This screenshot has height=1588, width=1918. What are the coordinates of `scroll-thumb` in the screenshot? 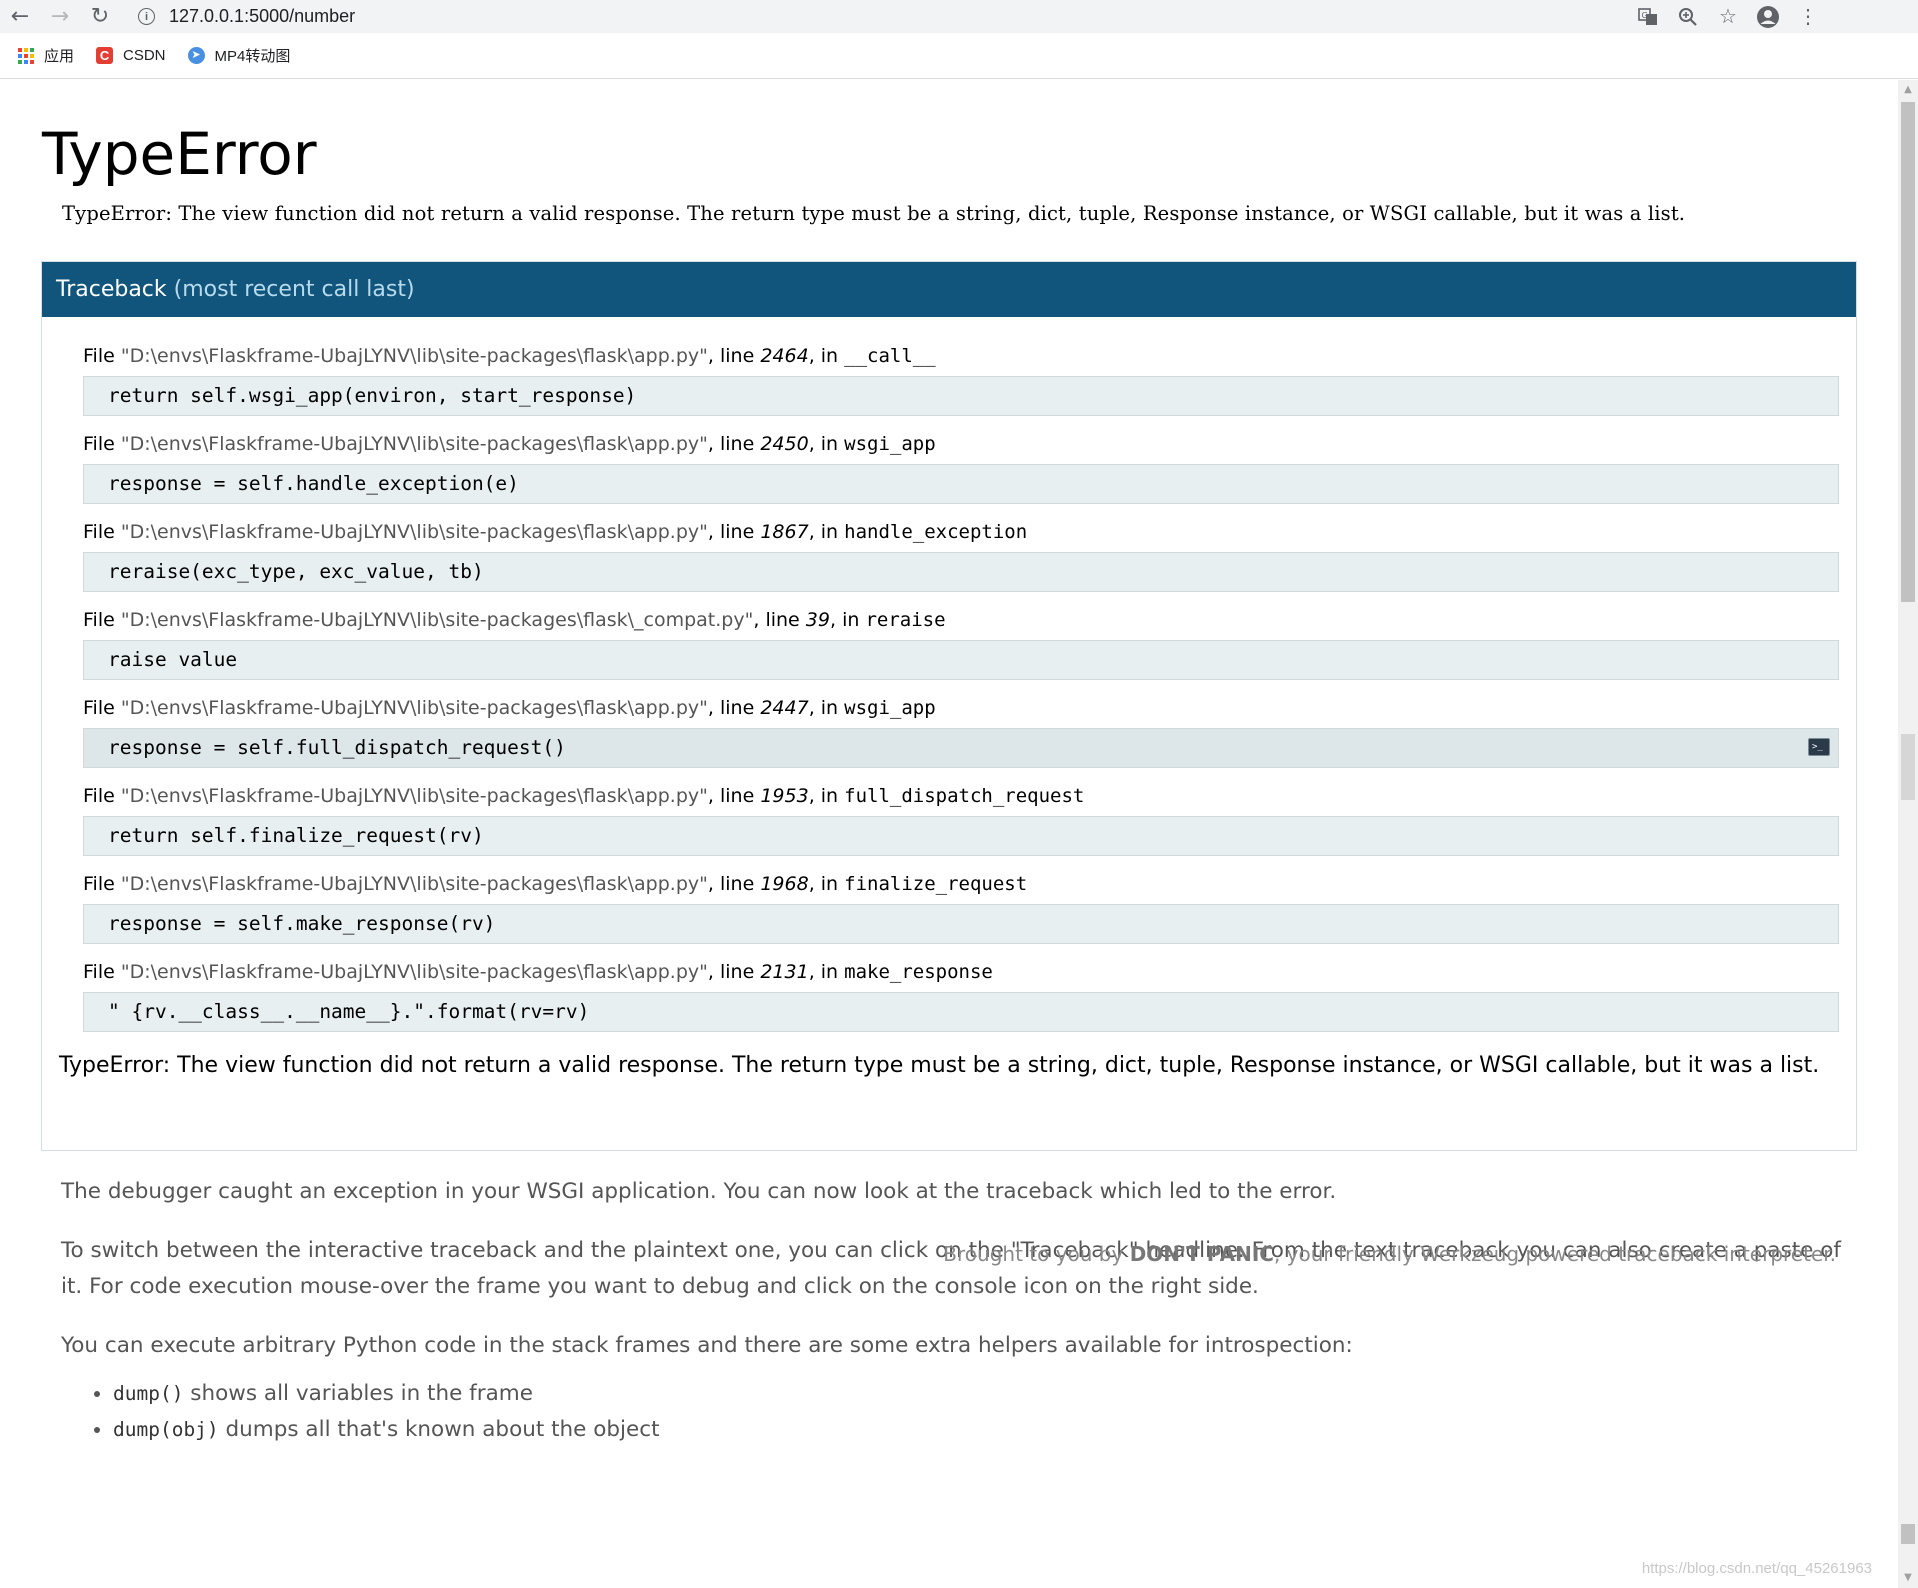 It's located at (1908, 352).